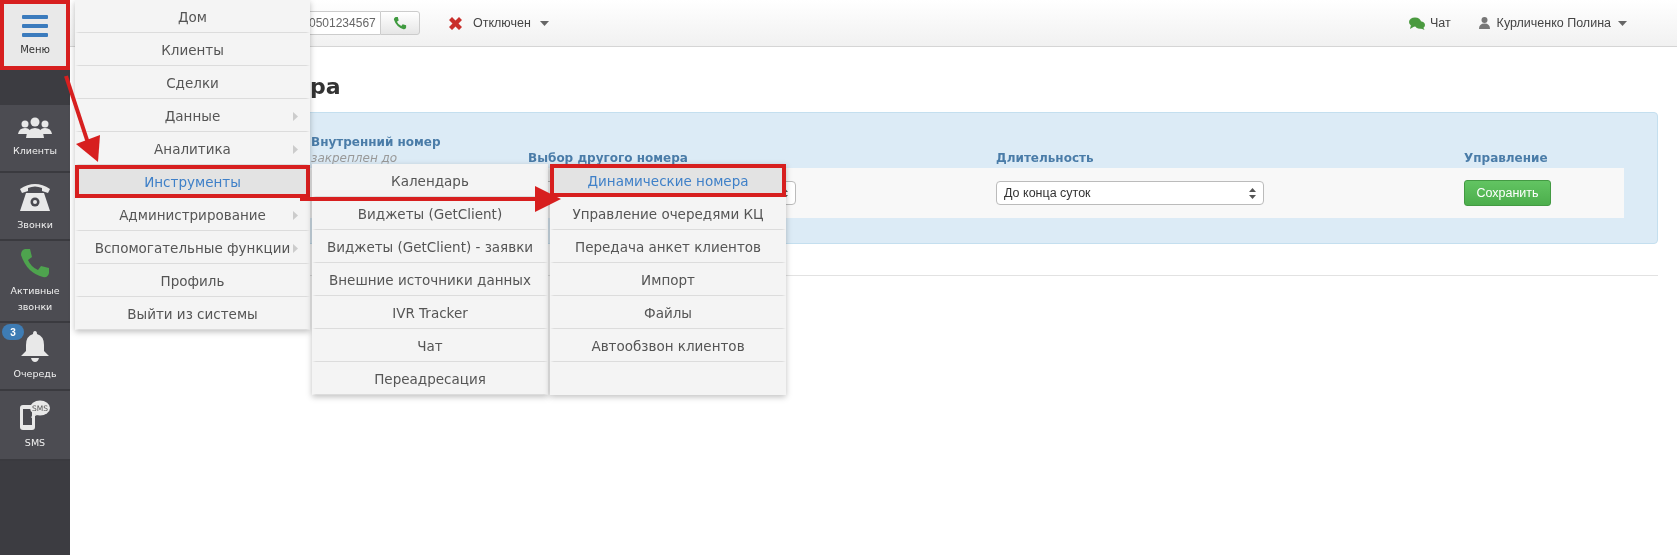 This screenshot has width=1677, height=555. I want to click on menu-item: Клиенты, so click(192, 49).